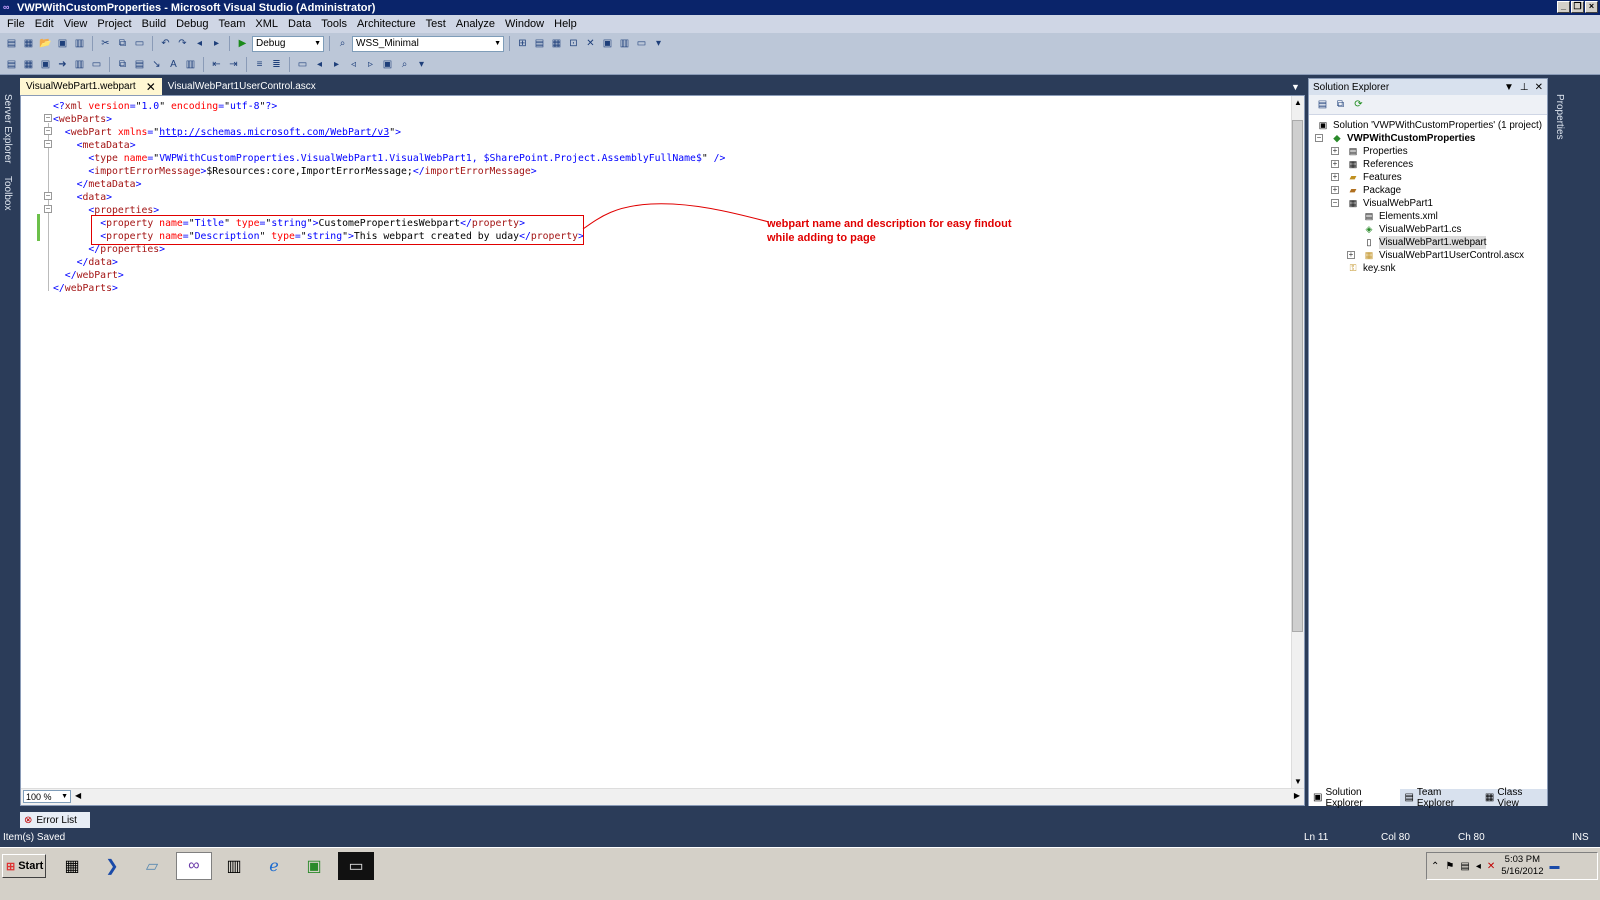 The image size is (1600, 900). What do you see at coordinates (1478, 866) in the screenshot?
I see `volume-icon: ◂` at bounding box center [1478, 866].